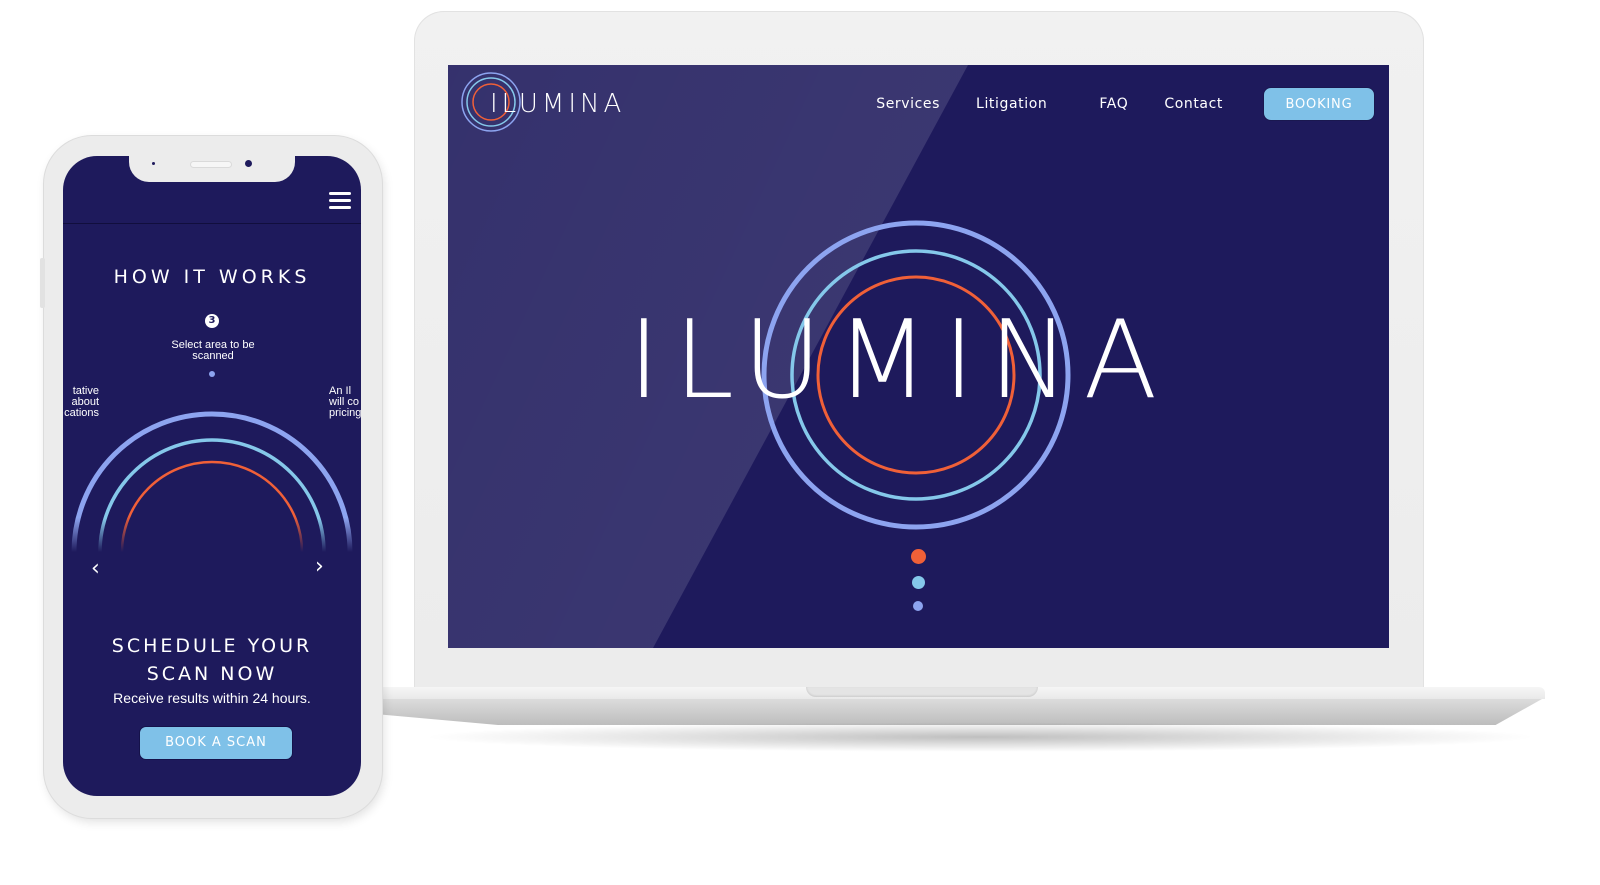 This screenshot has width=1600, height=885. I want to click on cta-title-line-1: SCHEDULE YOUR, so click(212, 646).